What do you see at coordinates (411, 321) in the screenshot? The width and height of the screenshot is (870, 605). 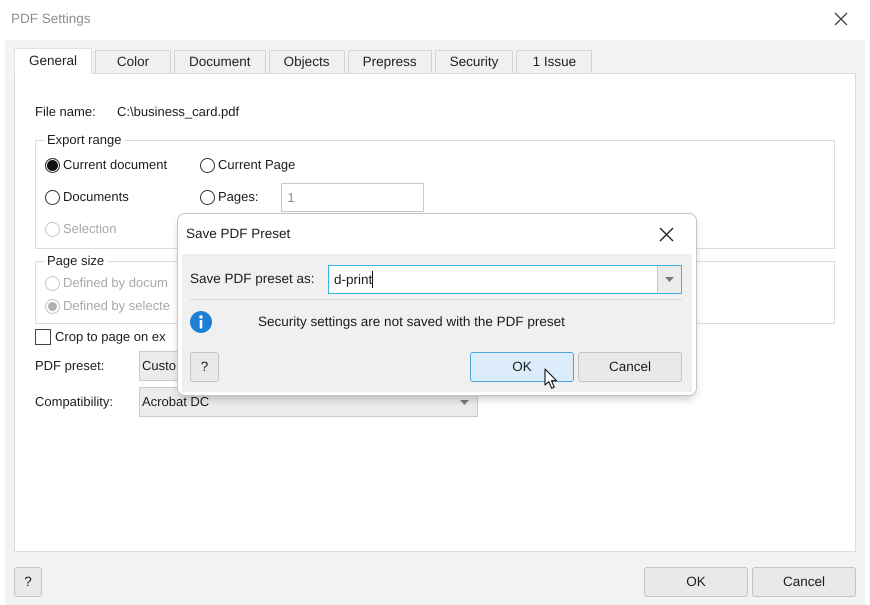 I see `info-message: Security settings are not saved with the PDF preset` at bounding box center [411, 321].